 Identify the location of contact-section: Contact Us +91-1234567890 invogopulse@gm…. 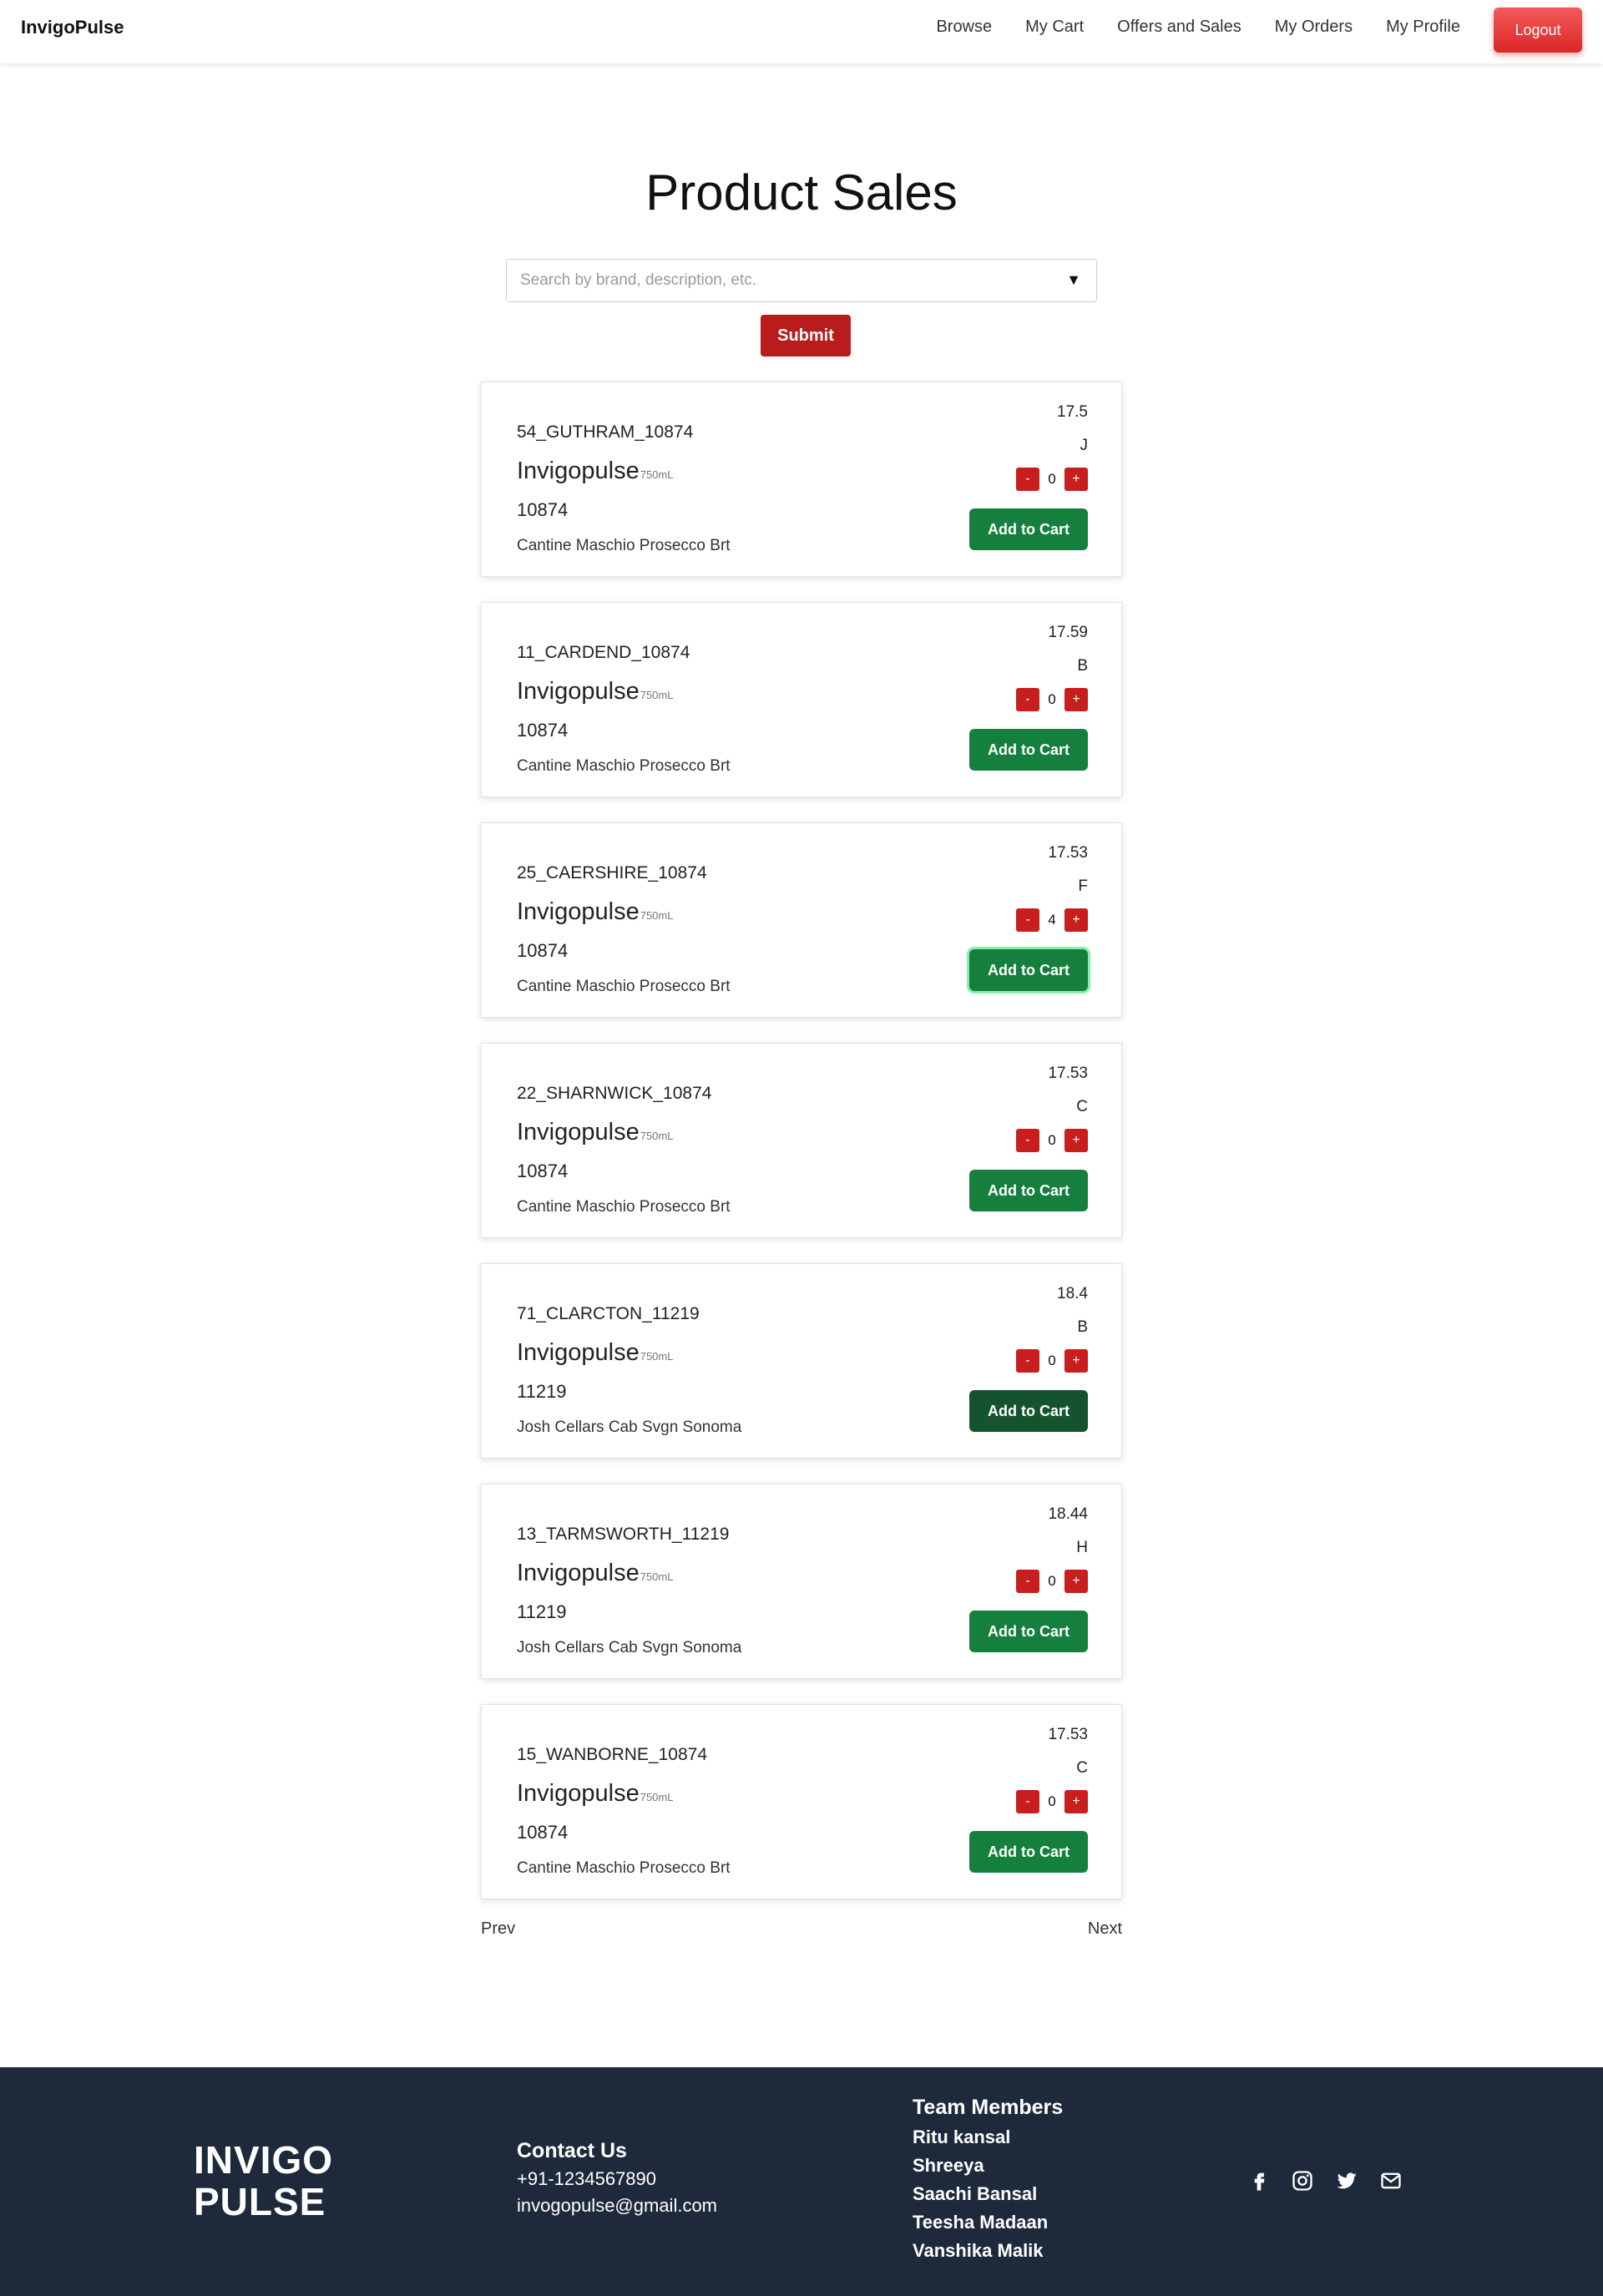
(617, 2178).